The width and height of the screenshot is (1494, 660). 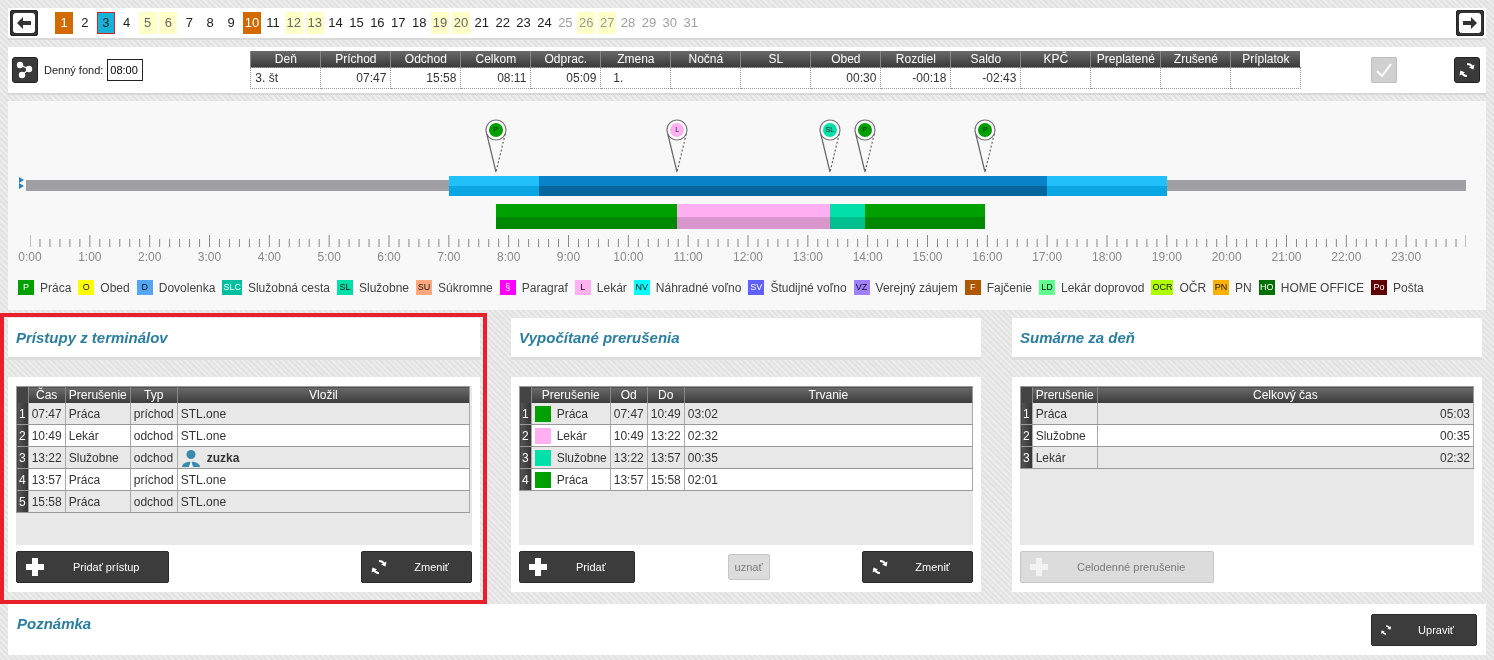 I want to click on day-link: 11, so click(x=272, y=23).